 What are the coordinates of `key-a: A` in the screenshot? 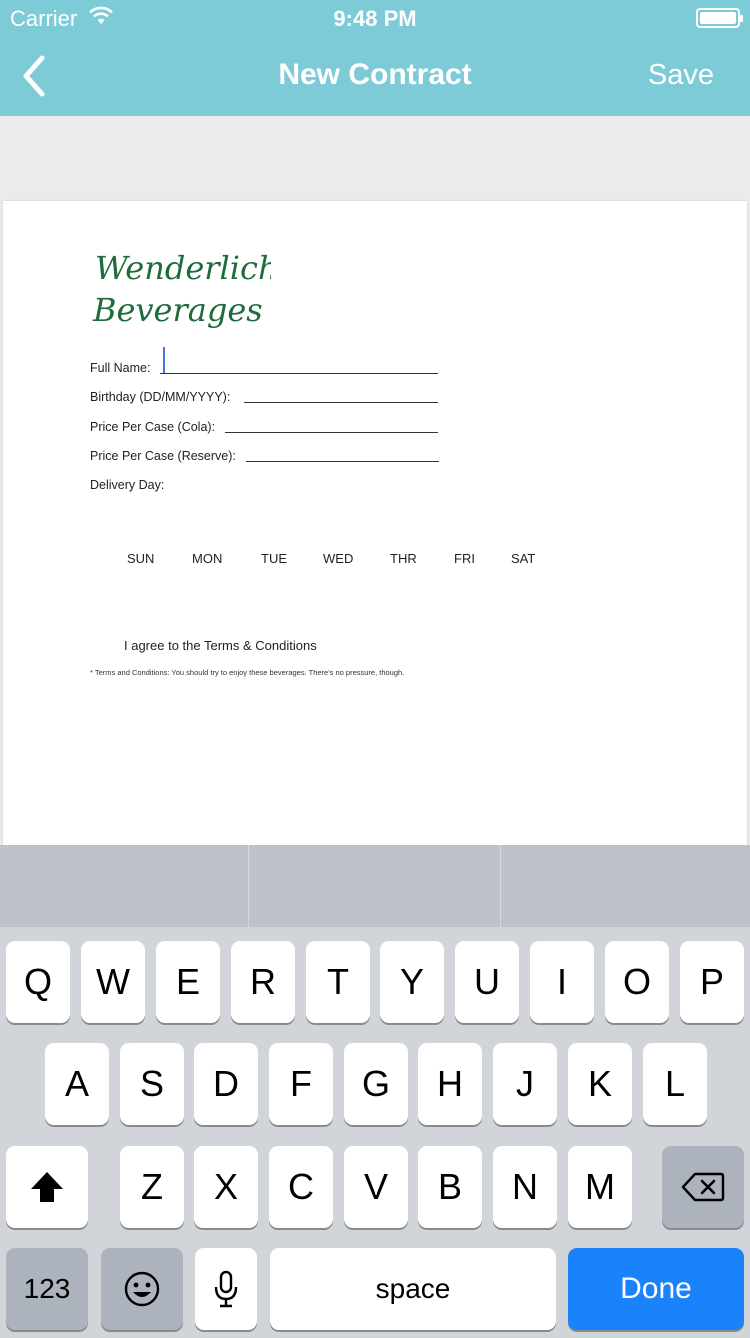 It's located at (77, 1084).